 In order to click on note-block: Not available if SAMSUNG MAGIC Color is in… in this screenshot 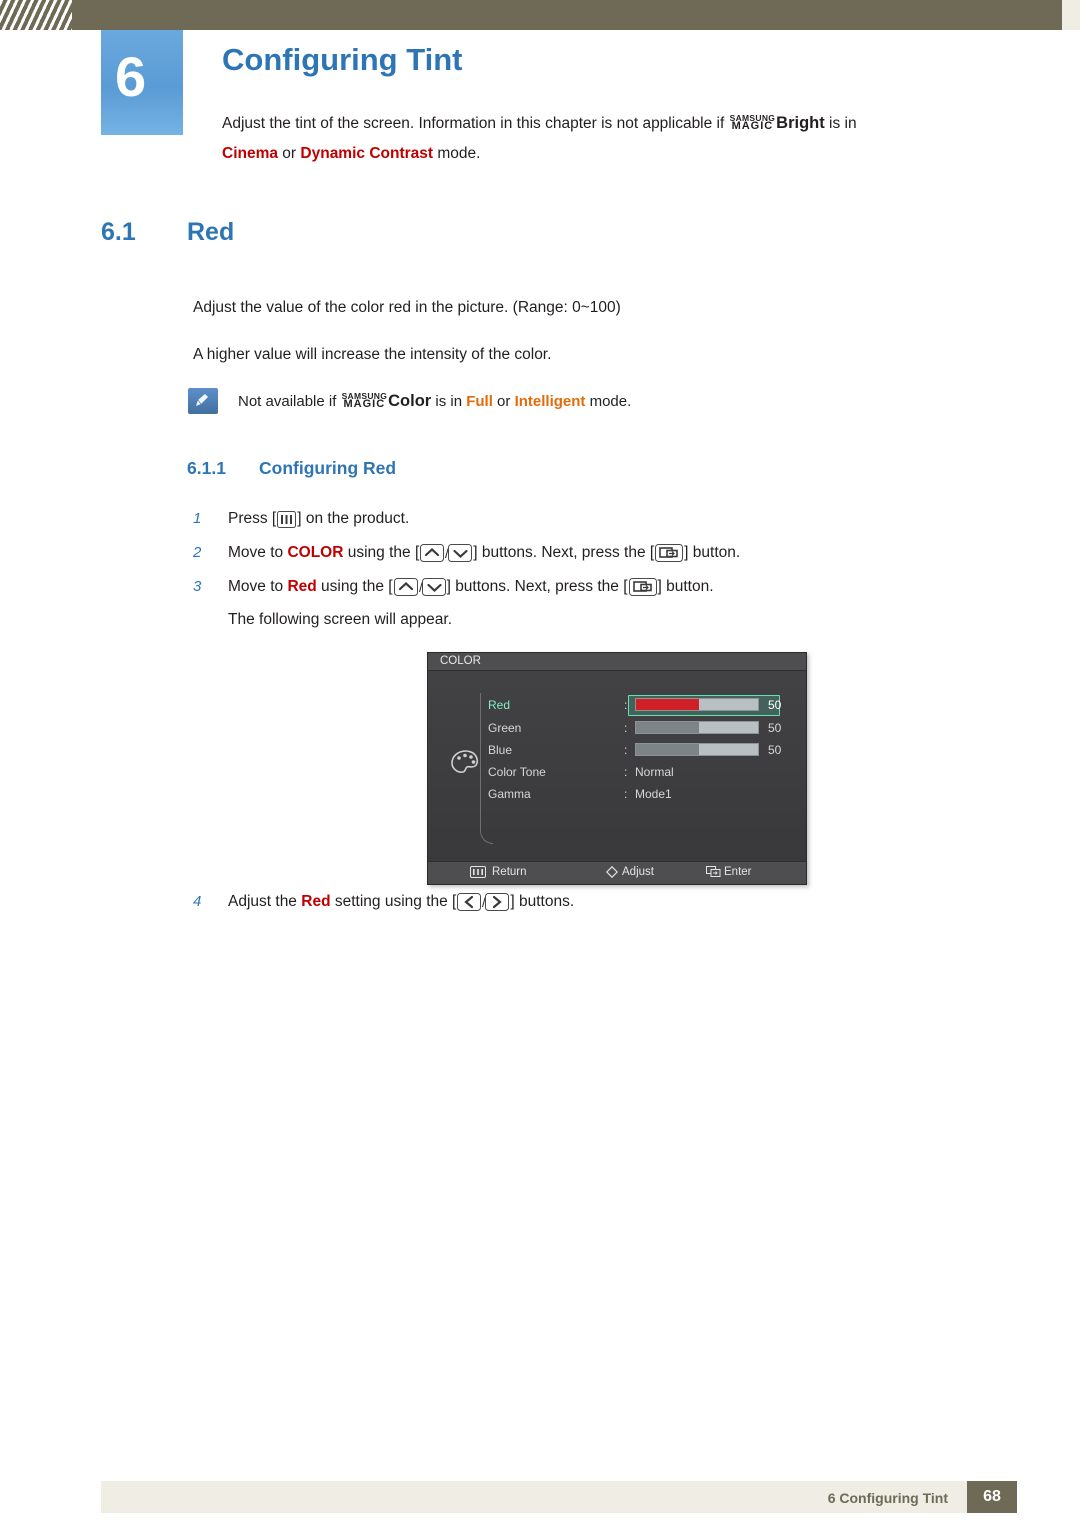, I will do `click(538, 402)`.